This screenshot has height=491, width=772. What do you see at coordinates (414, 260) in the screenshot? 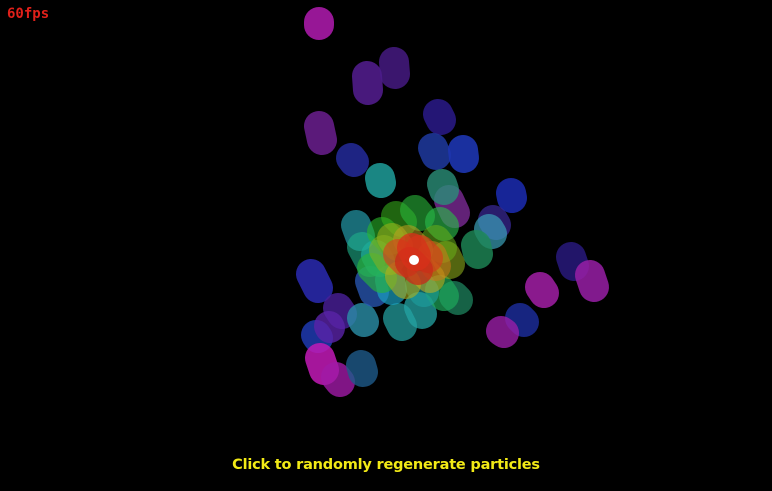
I see `attractor-center-dot` at bounding box center [414, 260].